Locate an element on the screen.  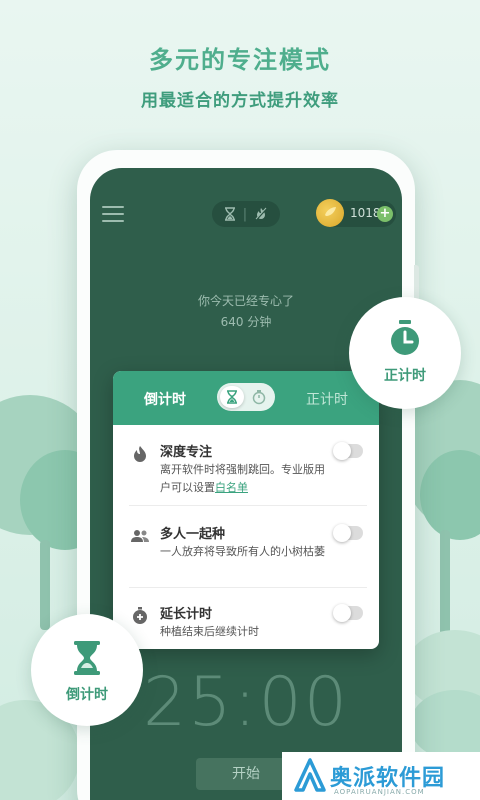
tab-countup: 正计时 is located at coordinates (327, 399).